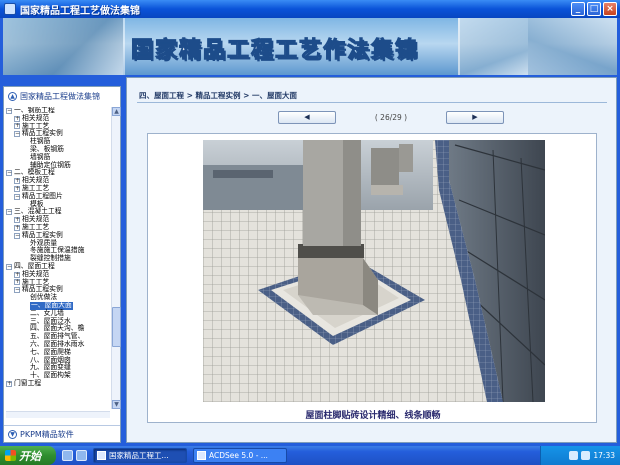 The width and height of the screenshot is (620, 465). What do you see at coordinates (372, 102) in the screenshot?
I see `divider` at bounding box center [372, 102].